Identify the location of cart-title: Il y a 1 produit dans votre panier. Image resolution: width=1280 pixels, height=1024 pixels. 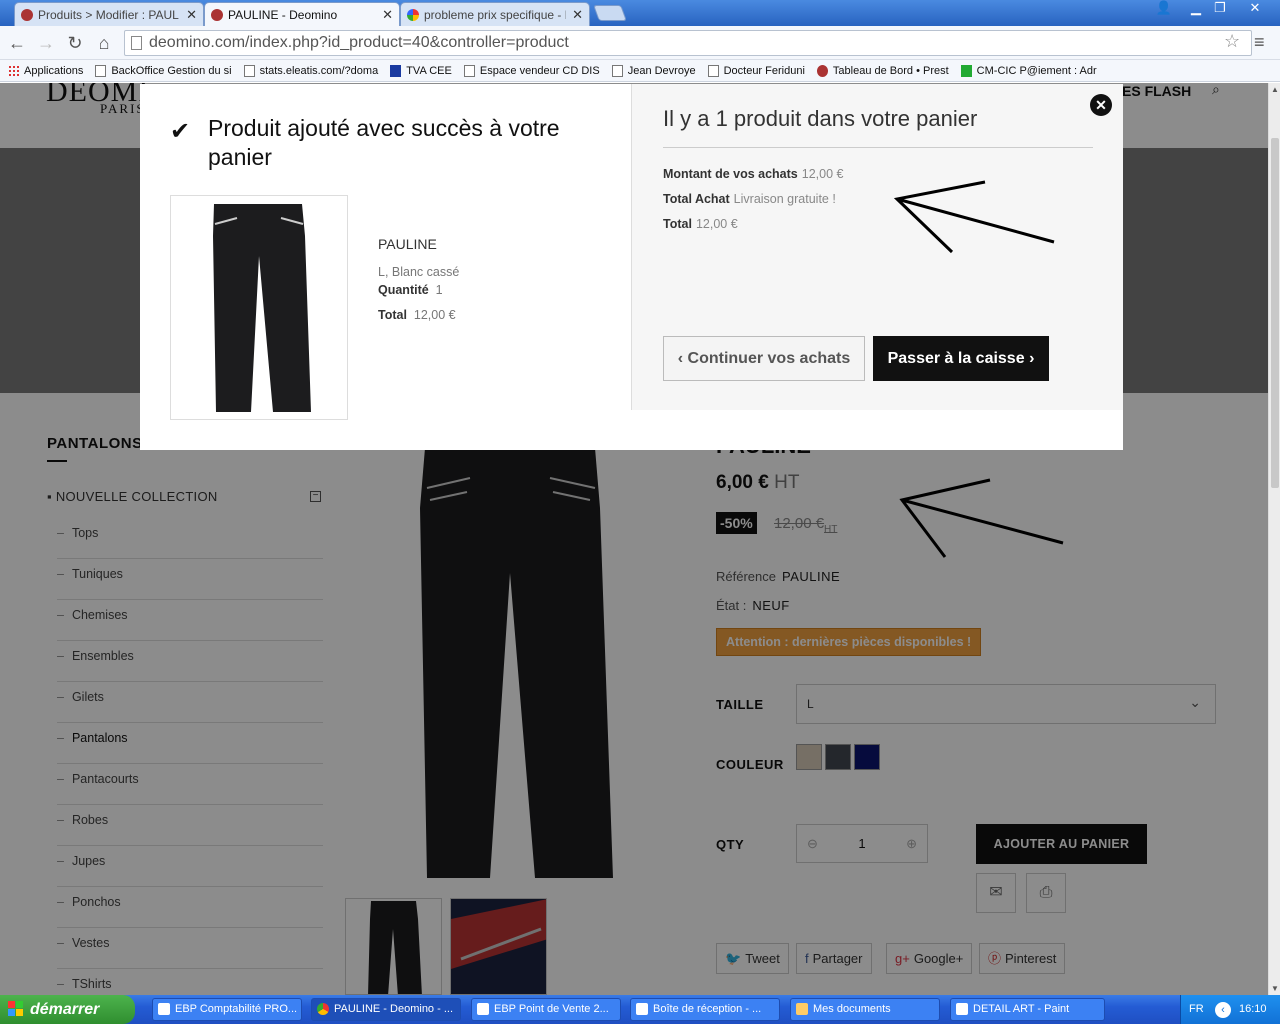
(820, 118).